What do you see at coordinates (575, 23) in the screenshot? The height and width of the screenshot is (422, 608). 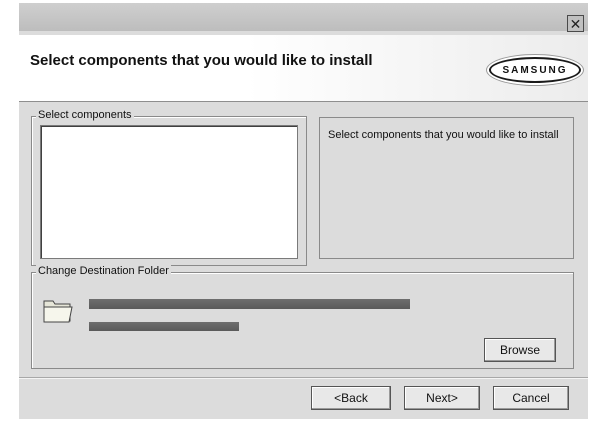 I see `close-icon: ✕` at bounding box center [575, 23].